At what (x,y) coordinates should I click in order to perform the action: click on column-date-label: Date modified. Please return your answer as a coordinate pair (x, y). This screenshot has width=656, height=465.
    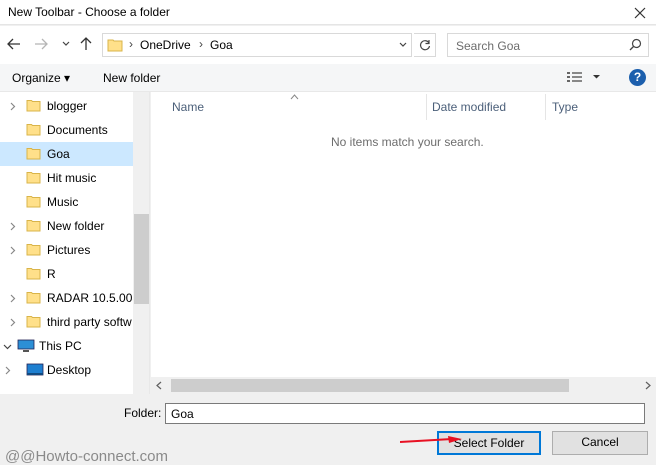
    Looking at the image, I should click on (469, 107).